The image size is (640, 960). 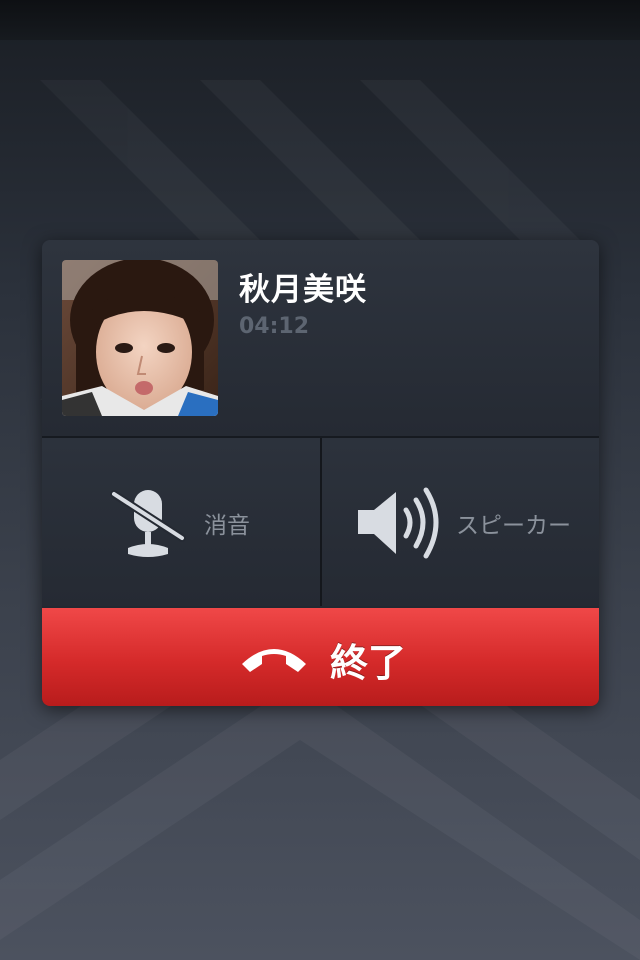 I want to click on speaker-label: スピーカー, so click(x=513, y=526).